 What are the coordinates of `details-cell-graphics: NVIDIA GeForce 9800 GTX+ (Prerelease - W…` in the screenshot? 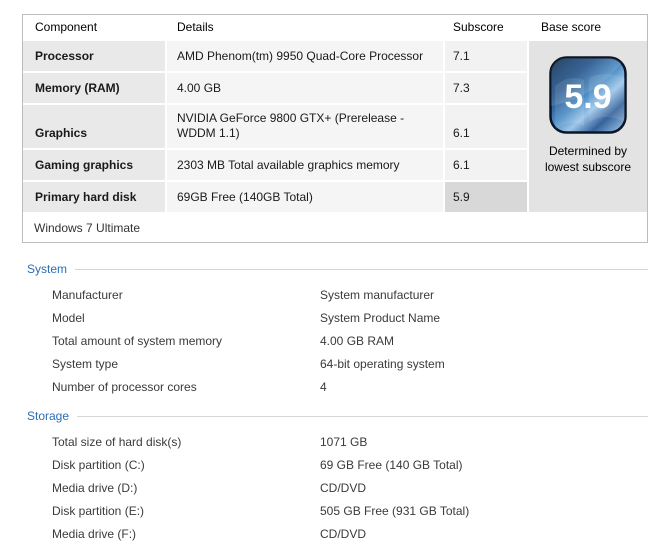 It's located at (305, 126).